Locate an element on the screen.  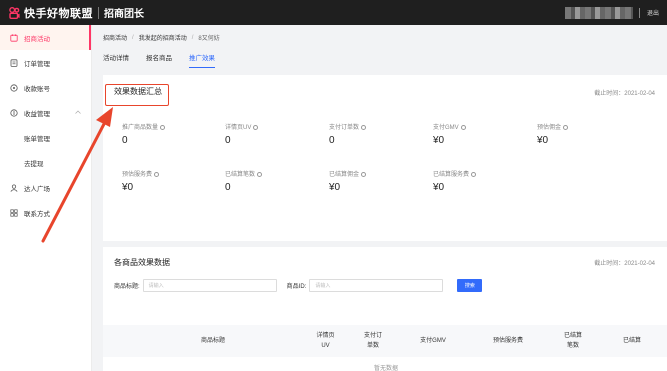
sidebar-item-orders: 订单管理 is located at coordinates (45, 62).